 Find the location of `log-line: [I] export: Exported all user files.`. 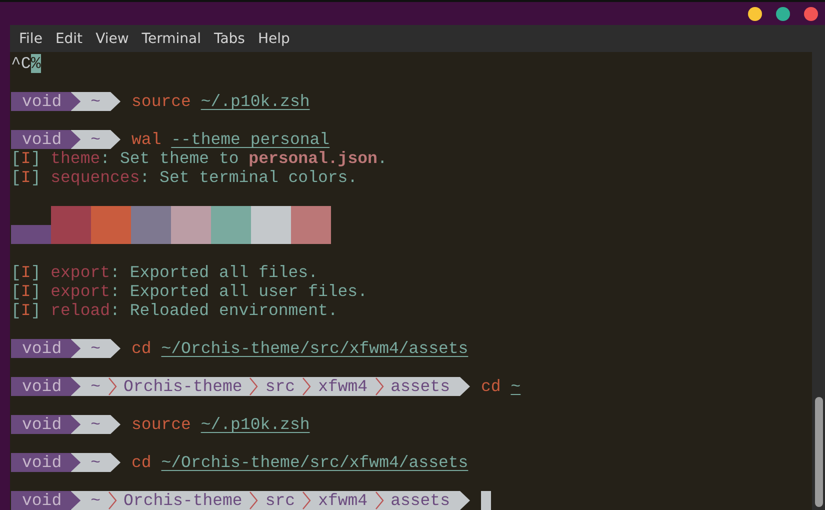

log-line: [I] export: Exported all user files. is located at coordinates (189, 291).